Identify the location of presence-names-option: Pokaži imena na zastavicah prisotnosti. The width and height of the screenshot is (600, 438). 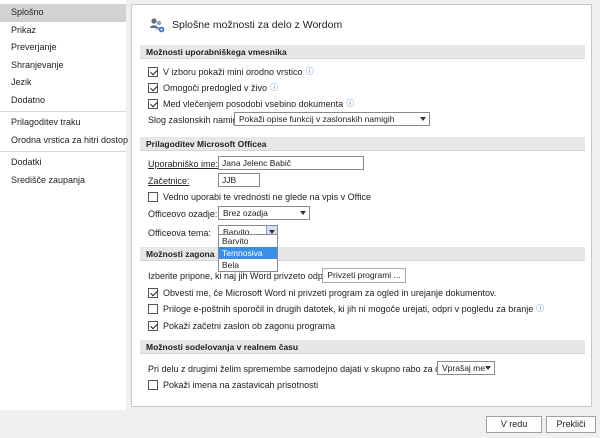
(233, 385).